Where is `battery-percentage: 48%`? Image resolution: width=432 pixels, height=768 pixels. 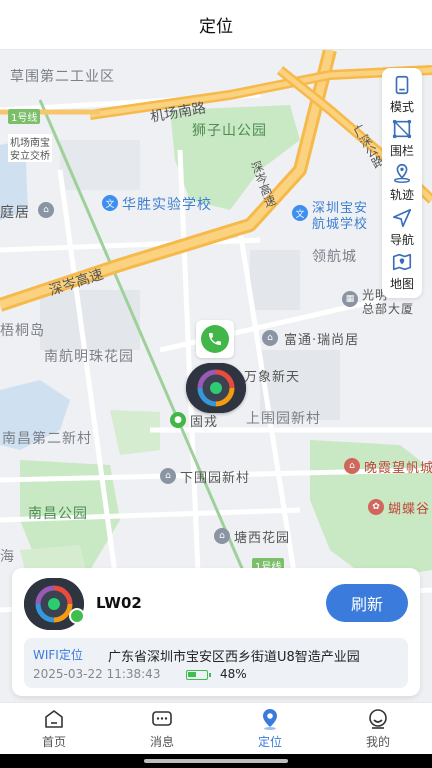
battery-percentage: 48% is located at coordinates (233, 674).